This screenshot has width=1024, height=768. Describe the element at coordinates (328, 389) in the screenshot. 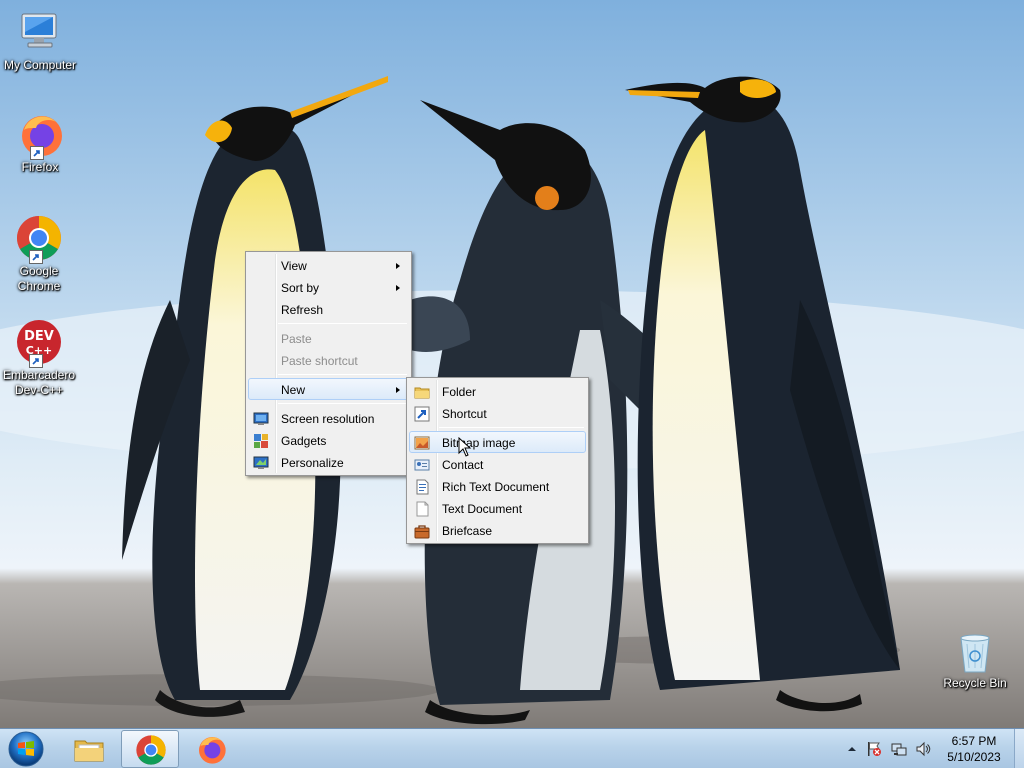

I see `menu-item-new: New` at that location.